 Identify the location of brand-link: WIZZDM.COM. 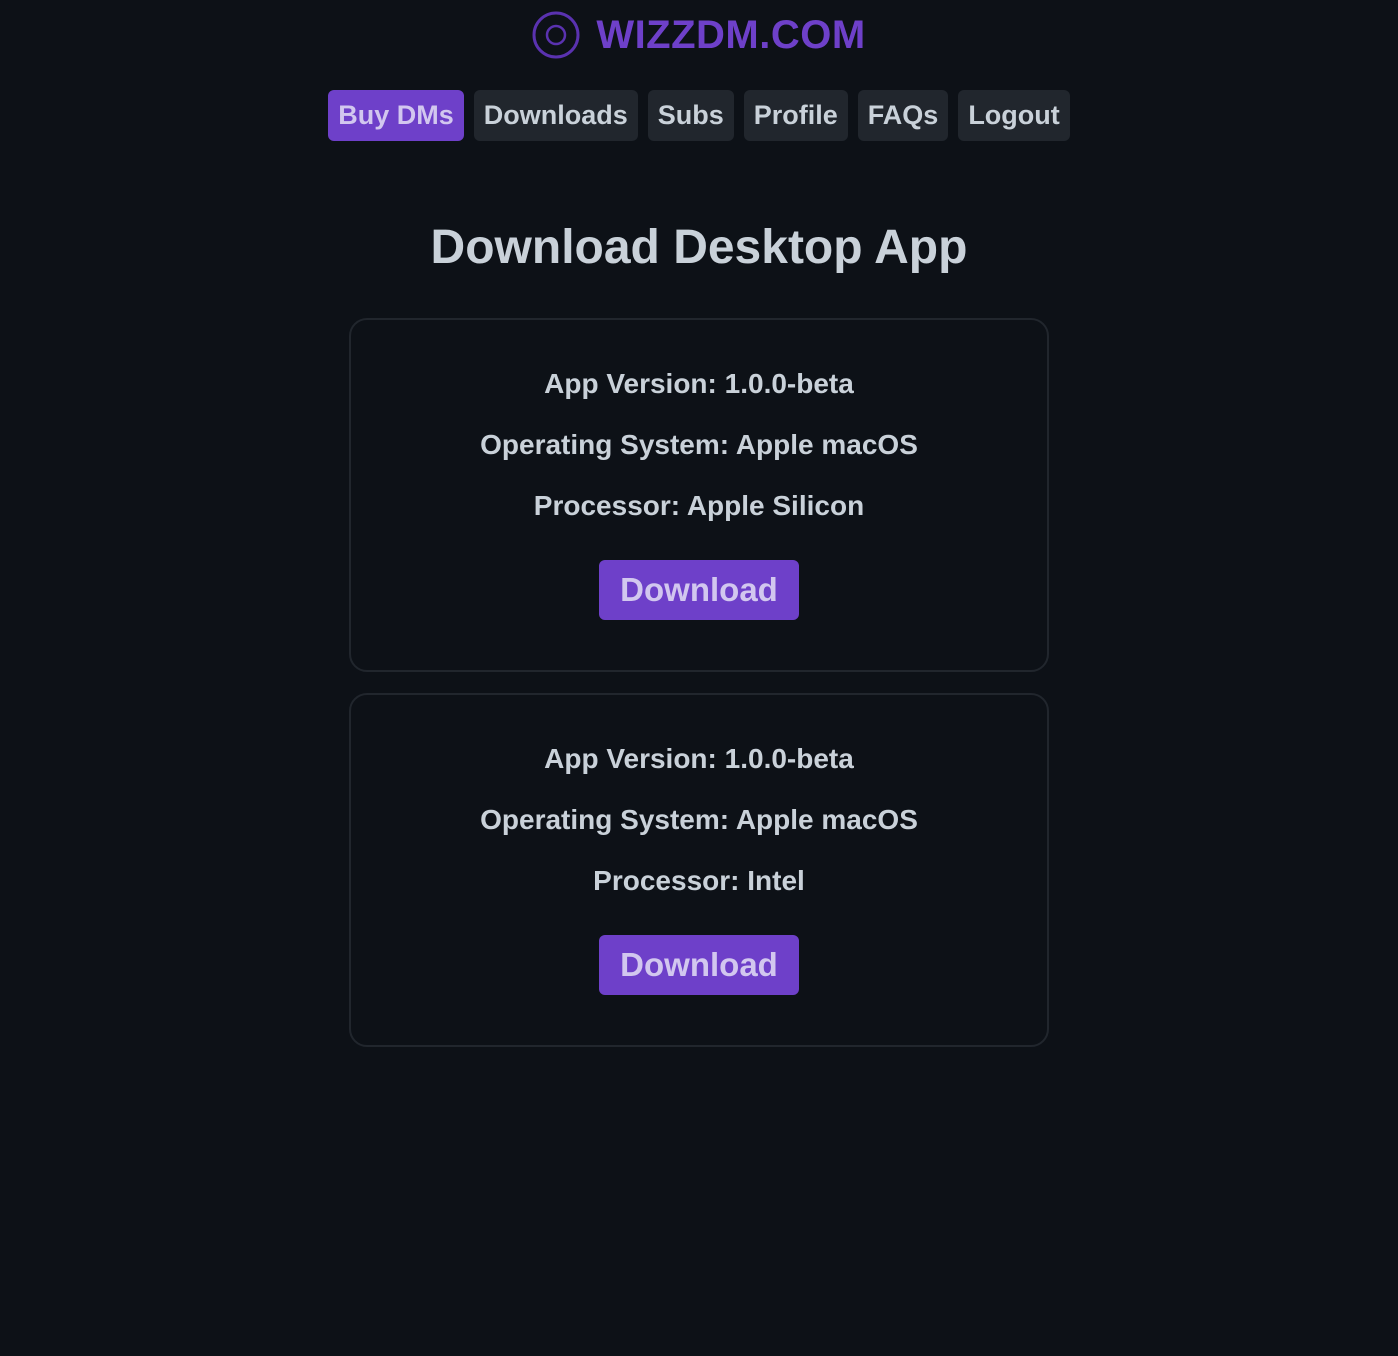
(698, 35).